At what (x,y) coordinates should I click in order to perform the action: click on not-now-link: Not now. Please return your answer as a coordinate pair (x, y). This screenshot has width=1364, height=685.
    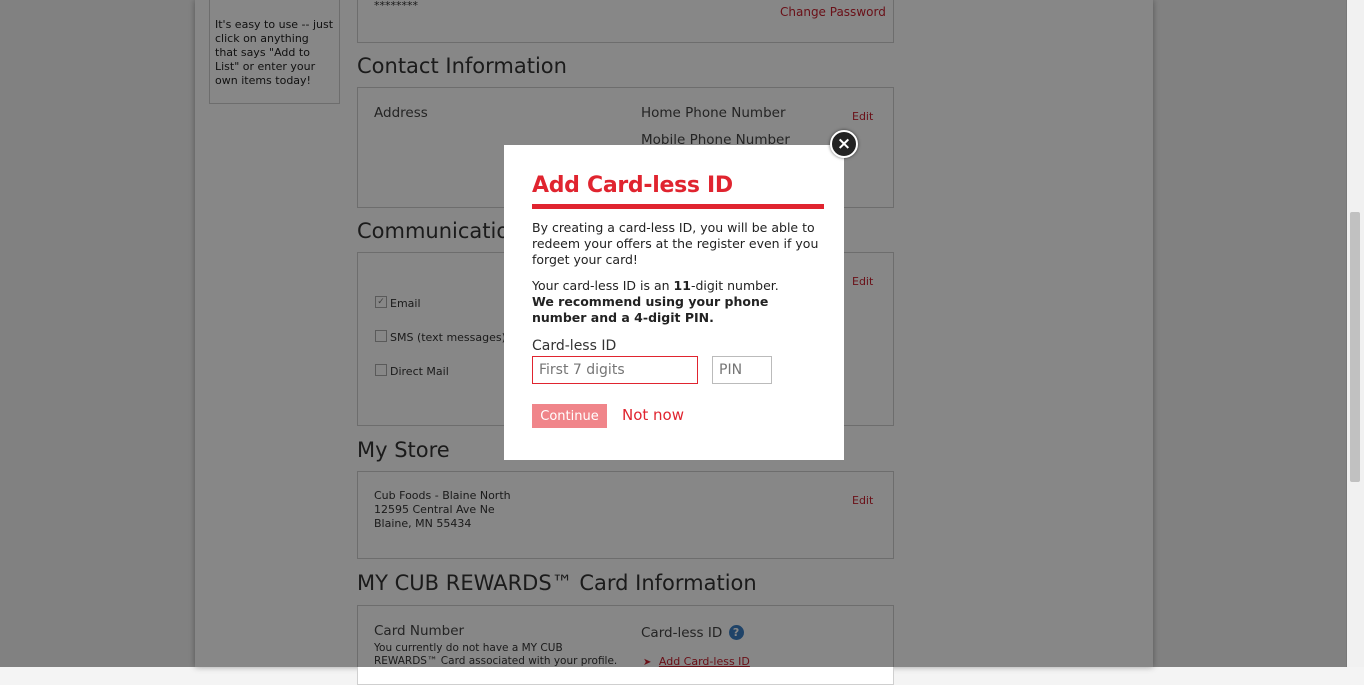
    Looking at the image, I should click on (653, 415).